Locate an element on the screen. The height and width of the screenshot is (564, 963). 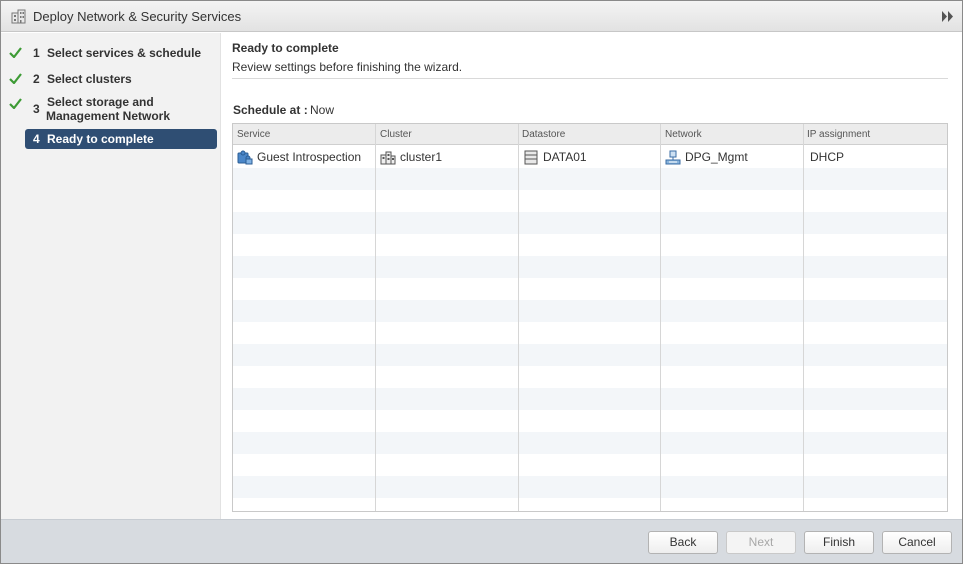
step-label: Select clusters is located at coordinates (89, 79).